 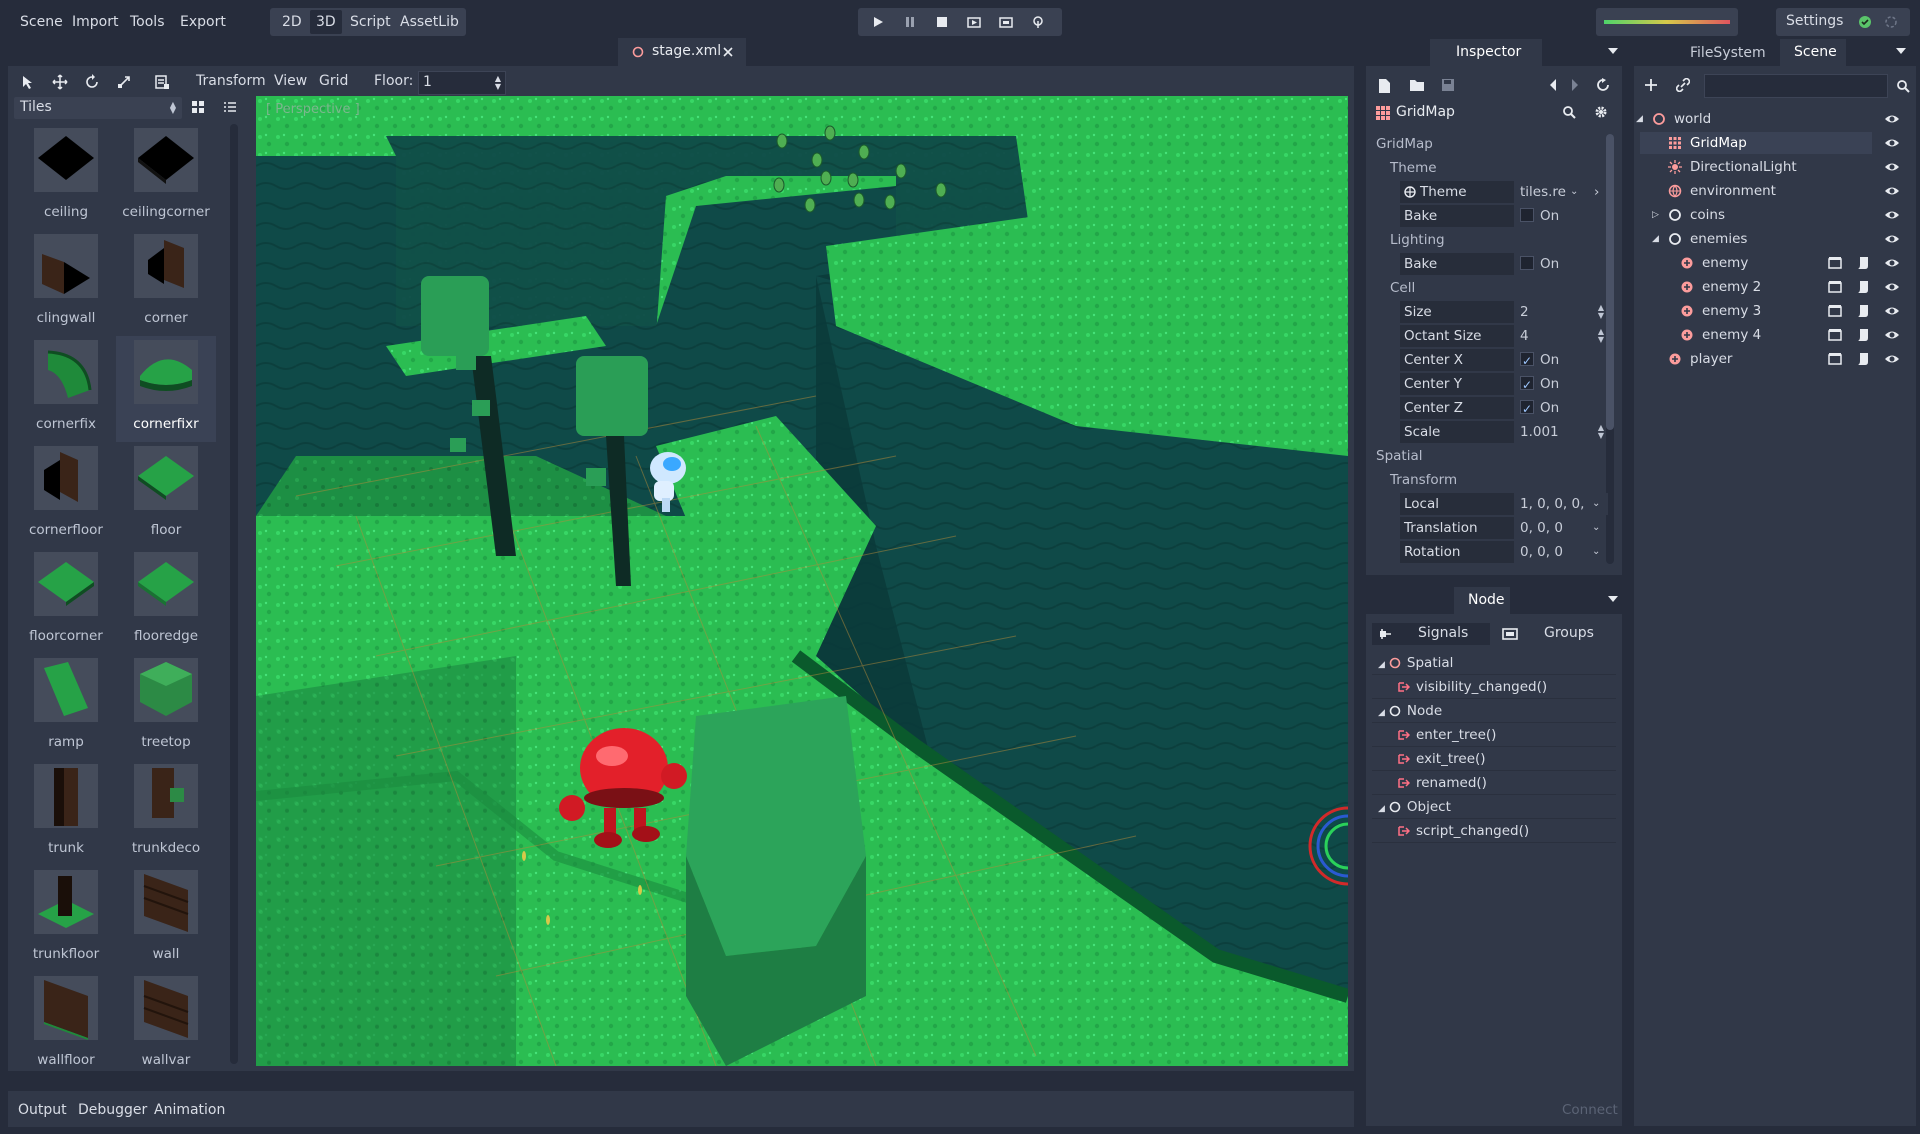 What do you see at coordinates (1417, 240) in the screenshot?
I see `section-lighting: Lighting` at bounding box center [1417, 240].